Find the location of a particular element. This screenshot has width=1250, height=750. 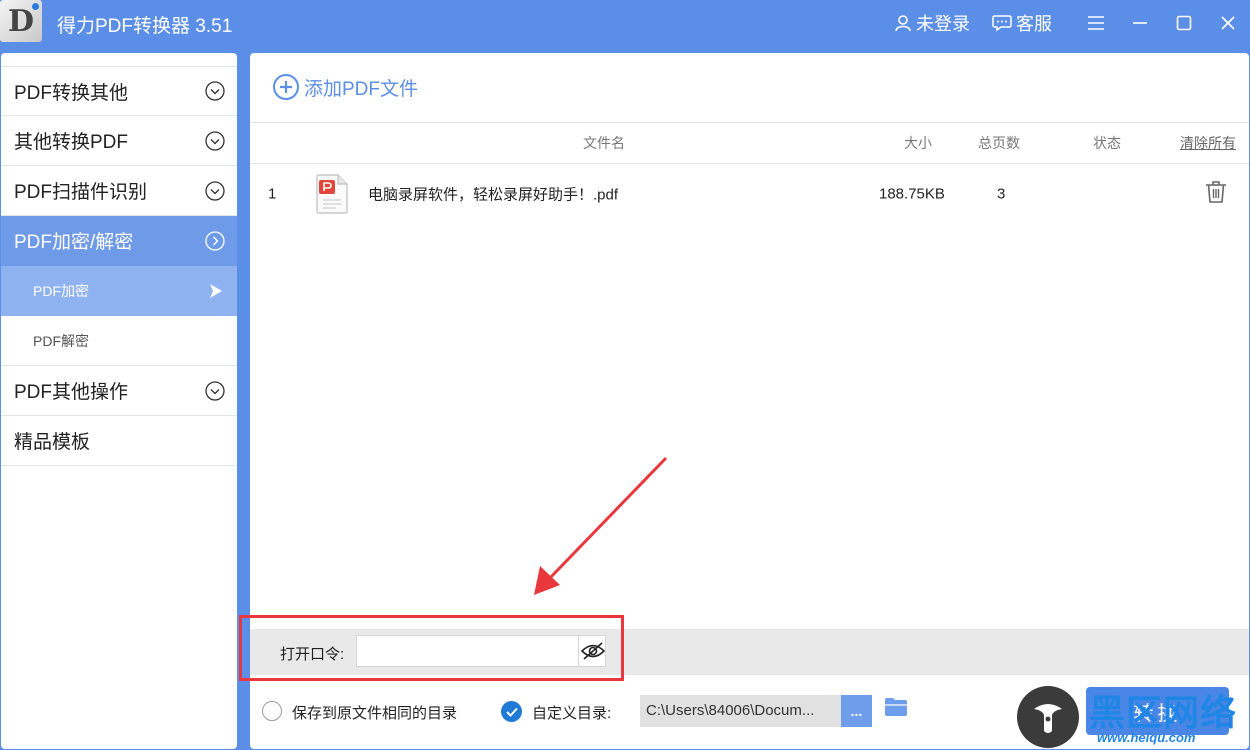

user-icon is located at coordinates (903, 23).